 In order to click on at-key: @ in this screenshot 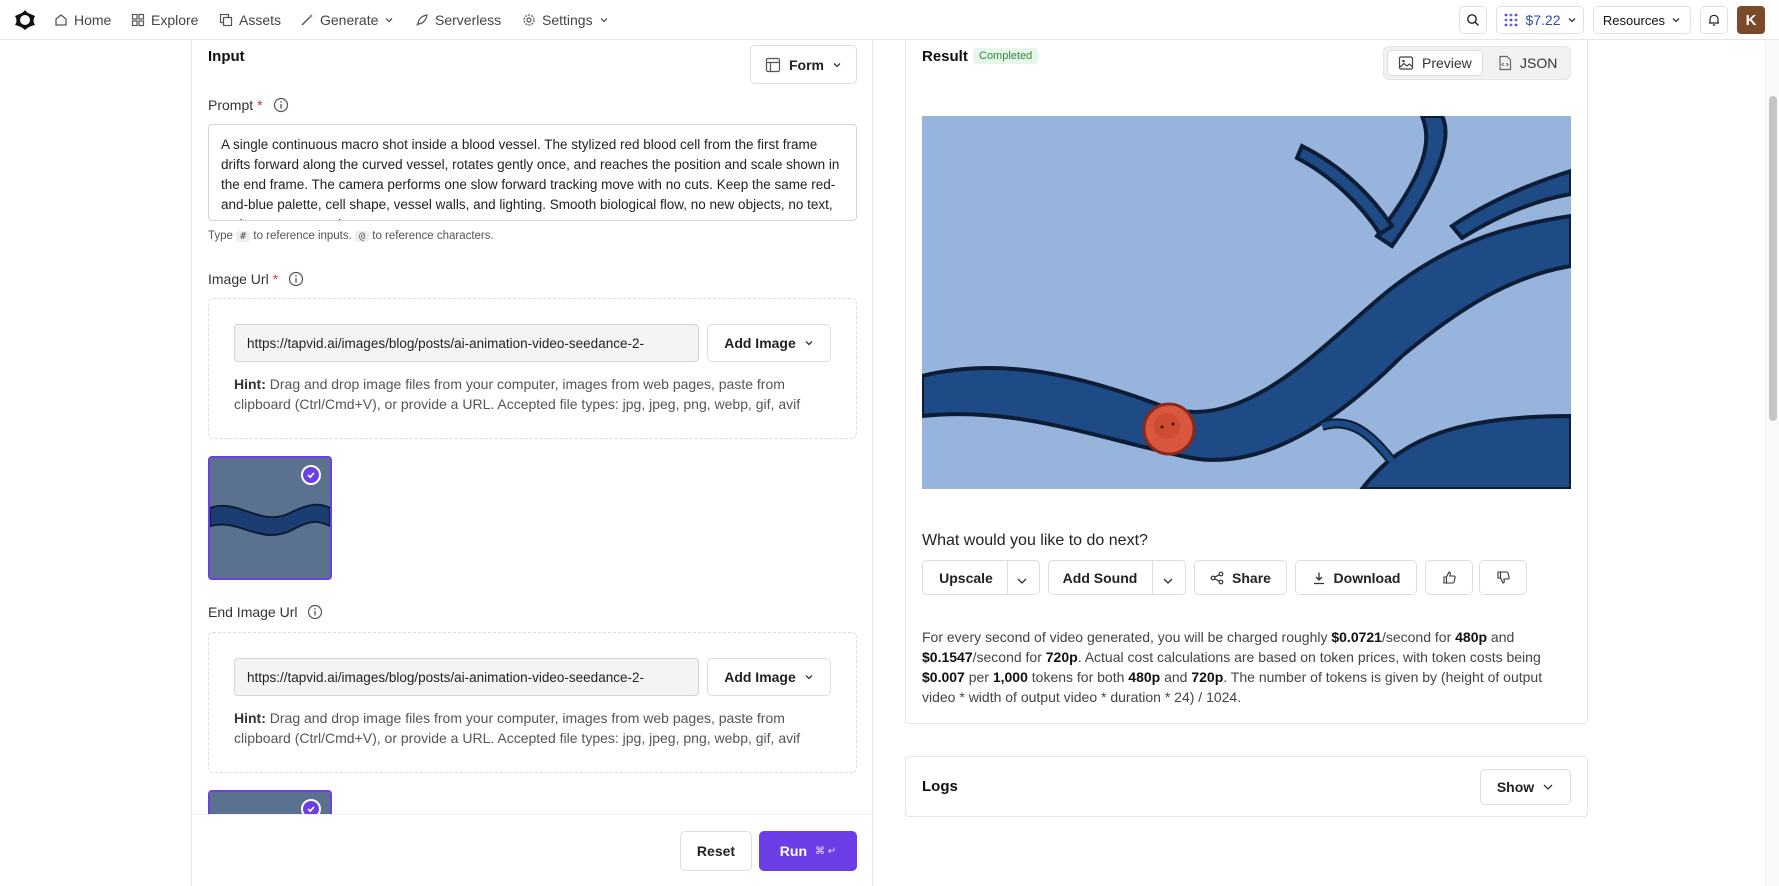, I will do `click(362, 236)`.